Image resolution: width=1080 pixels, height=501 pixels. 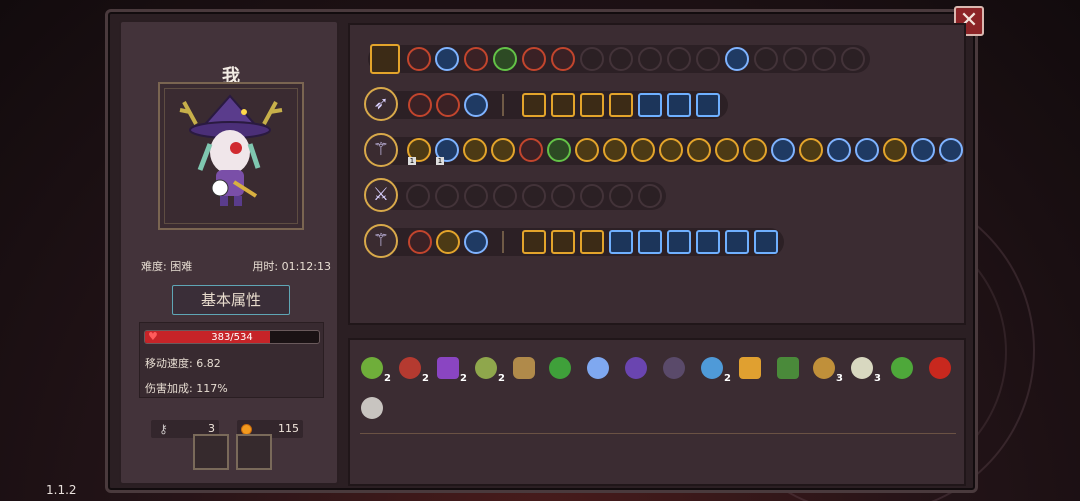 I want to click on skill-hourglass-icon, so click(x=448, y=105).